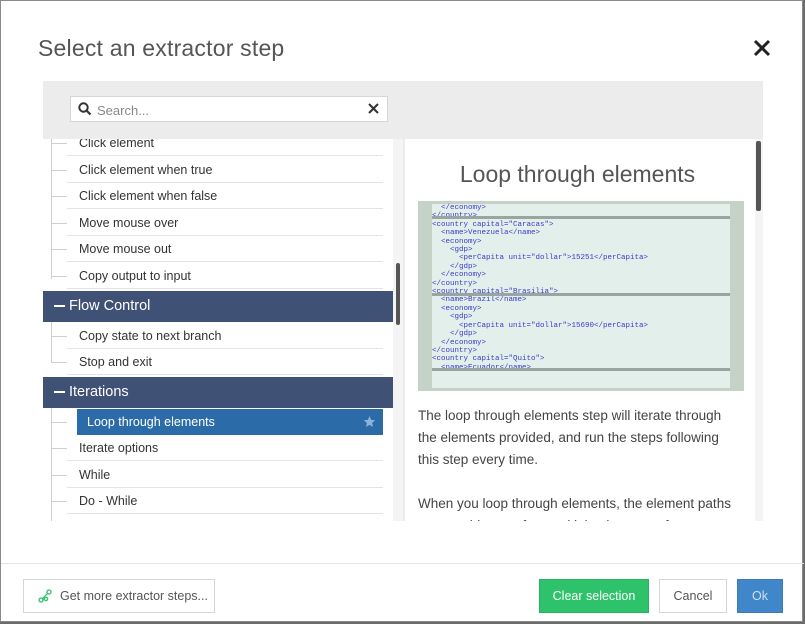 This screenshot has width=805, height=624. Describe the element at coordinates (225, 501) in the screenshot. I see `list-item: Do - While` at that location.